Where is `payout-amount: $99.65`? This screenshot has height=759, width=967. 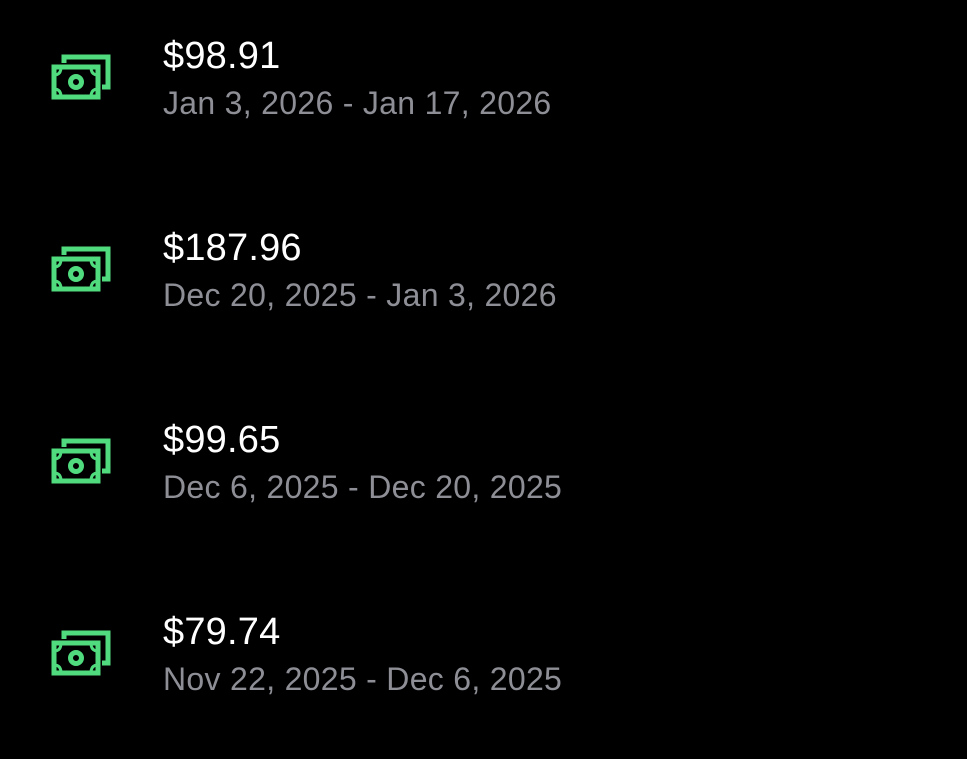
payout-amount: $99.65 is located at coordinates (222, 440).